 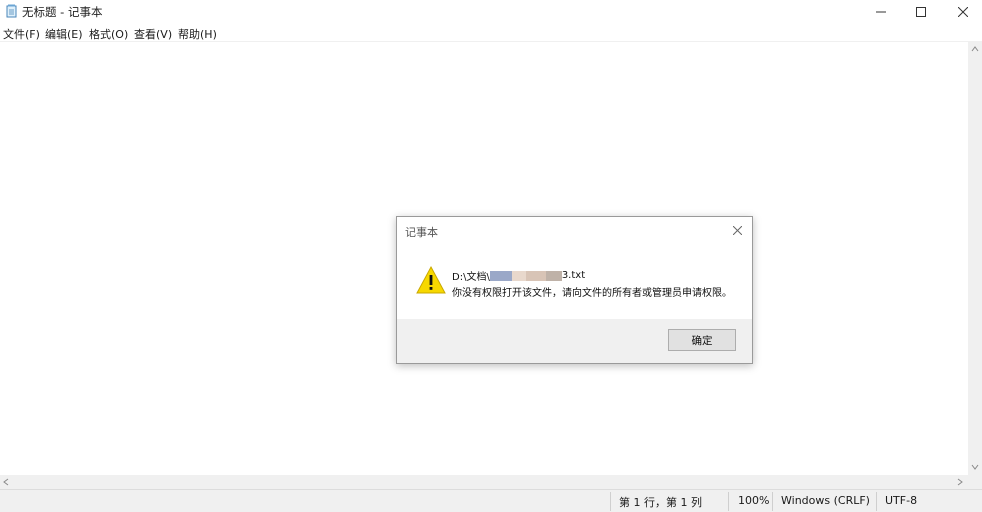 What do you see at coordinates (6, 482) in the screenshot?
I see `scroll-left-icon` at bounding box center [6, 482].